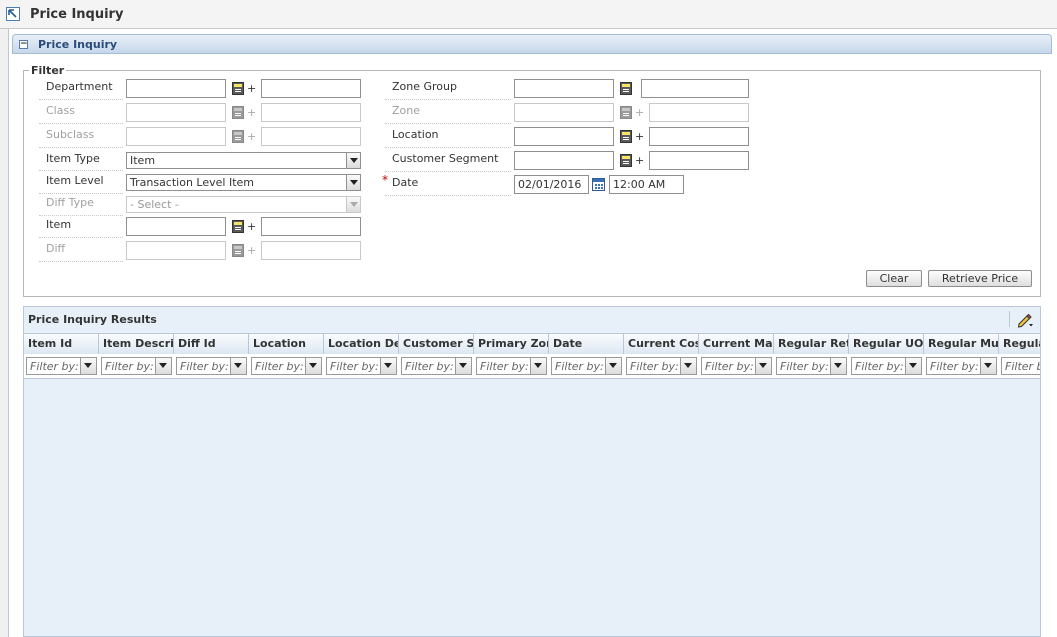 The image size is (1057, 637). What do you see at coordinates (211, 344) in the screenshot?
I see `column-header: Diff Id` at bounding box center [211, 344].